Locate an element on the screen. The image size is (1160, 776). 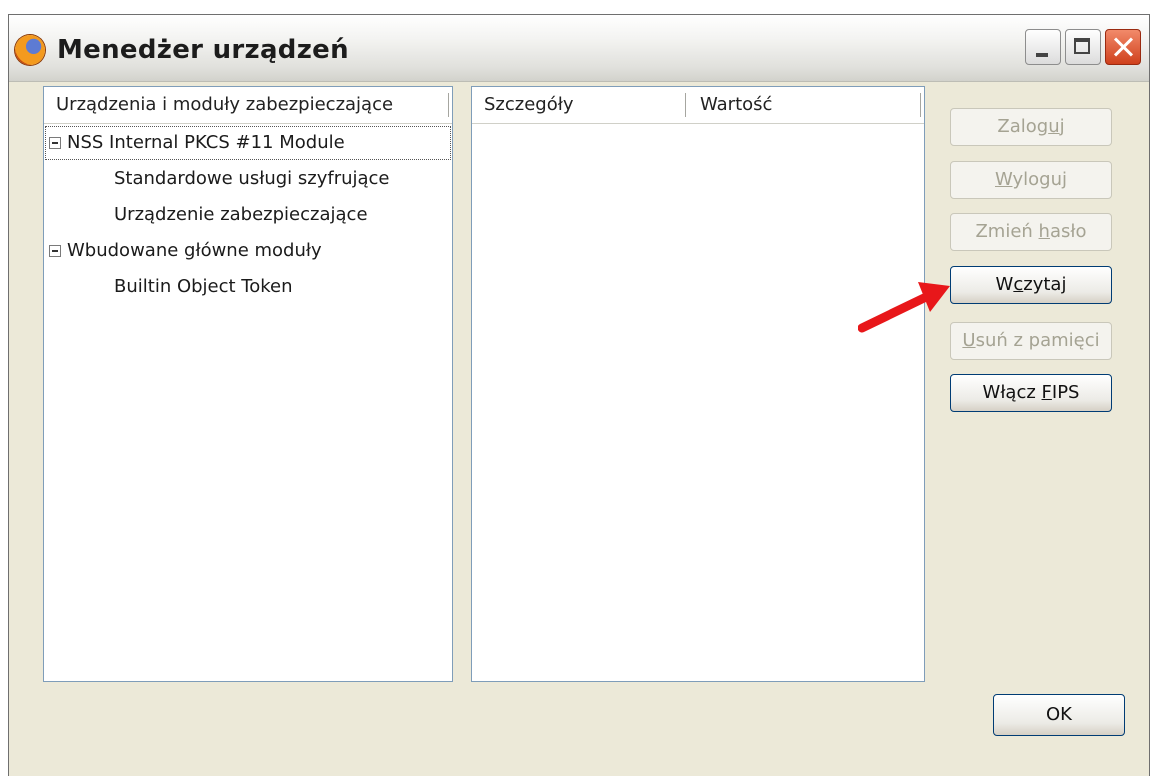
tree-item-label: NSS Internal PKCS #11 Module is located at coordinates (206, 142).